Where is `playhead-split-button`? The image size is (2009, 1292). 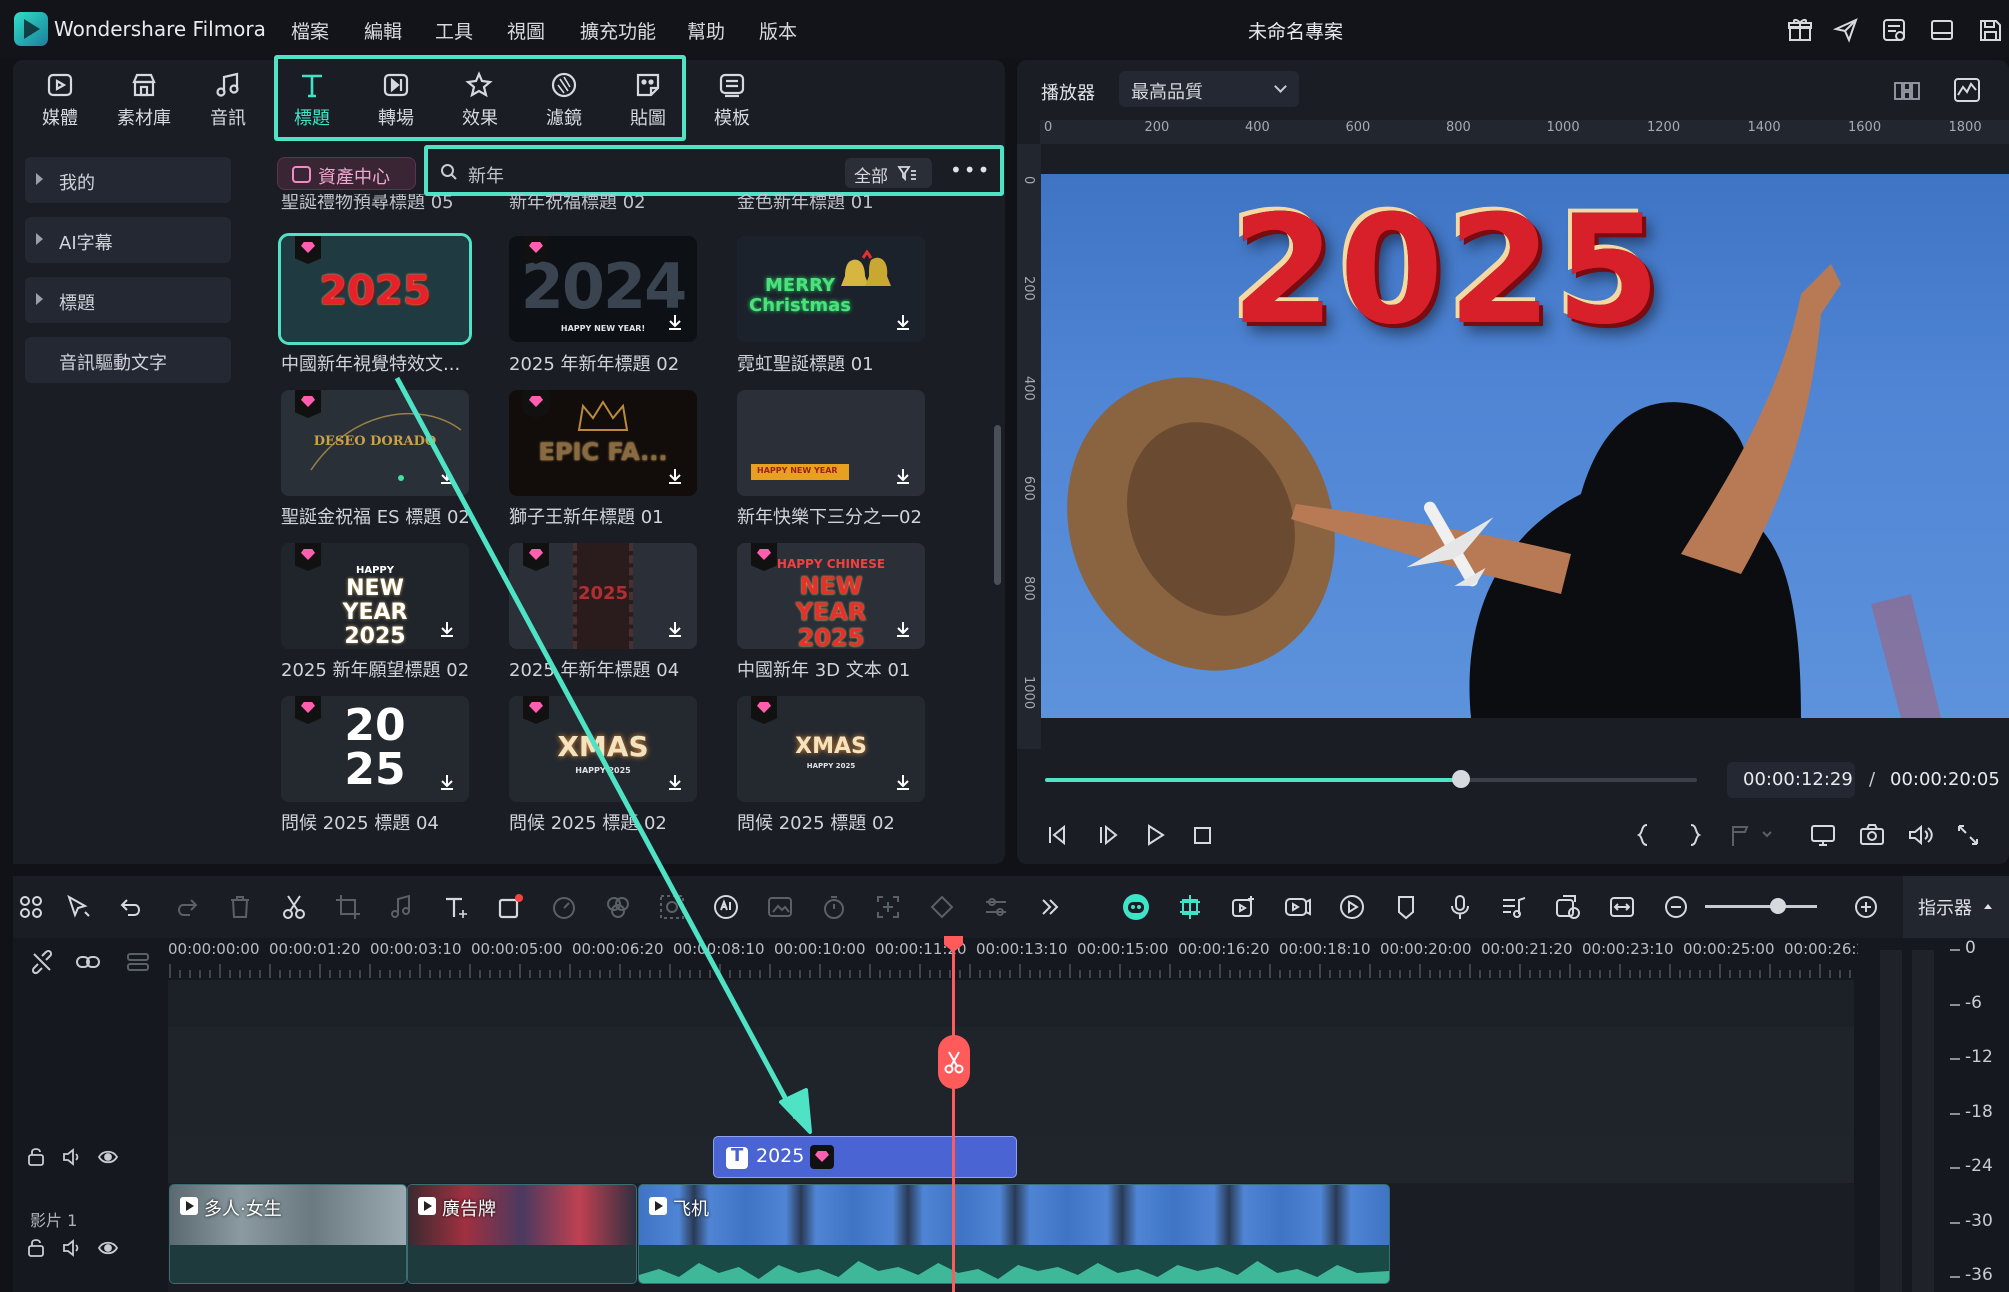
playhead-split-button is located at coordinates (954, 1062).